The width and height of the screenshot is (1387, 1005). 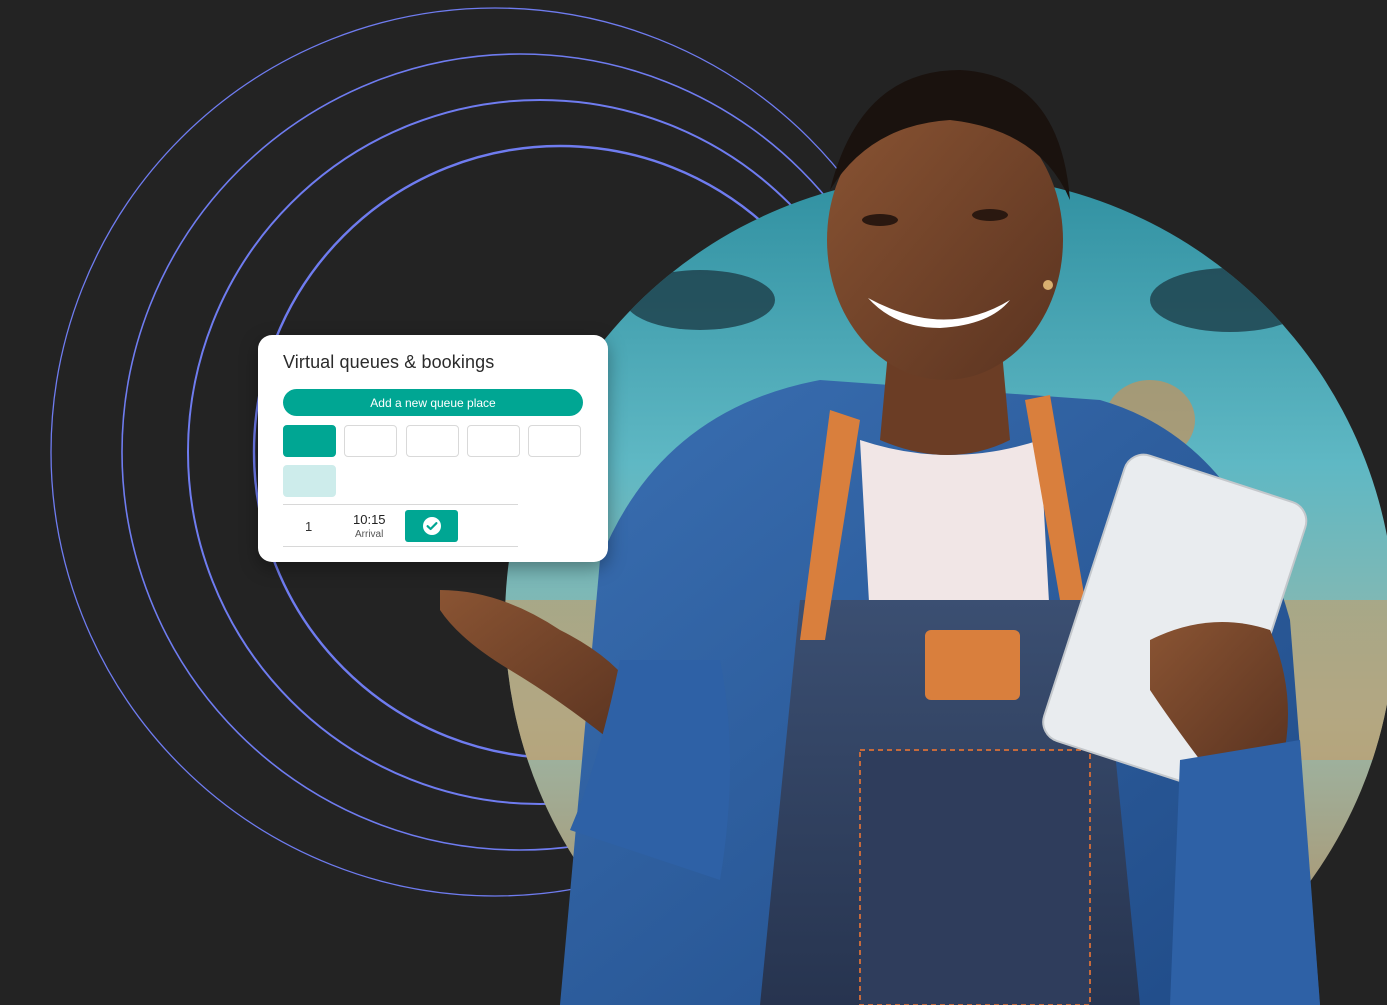 I want to click on row-divider-bottom, so click(x=400, y=546).